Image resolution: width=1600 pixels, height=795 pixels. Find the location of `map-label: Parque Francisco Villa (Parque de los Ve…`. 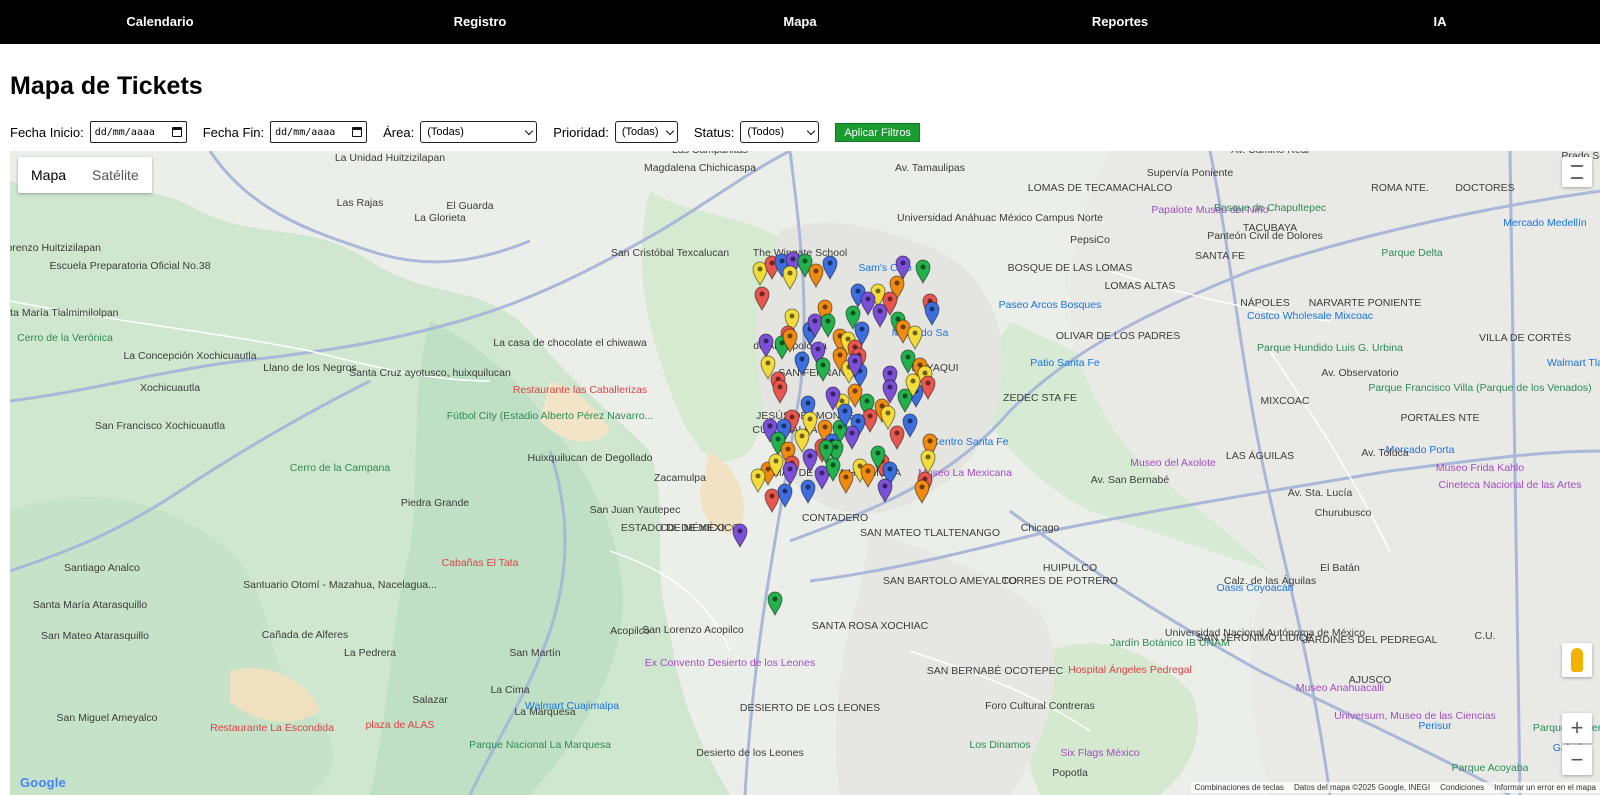

map-label: Parque Francisco Villa (Parque de los Ve… is located at coordinates (1479, 388).